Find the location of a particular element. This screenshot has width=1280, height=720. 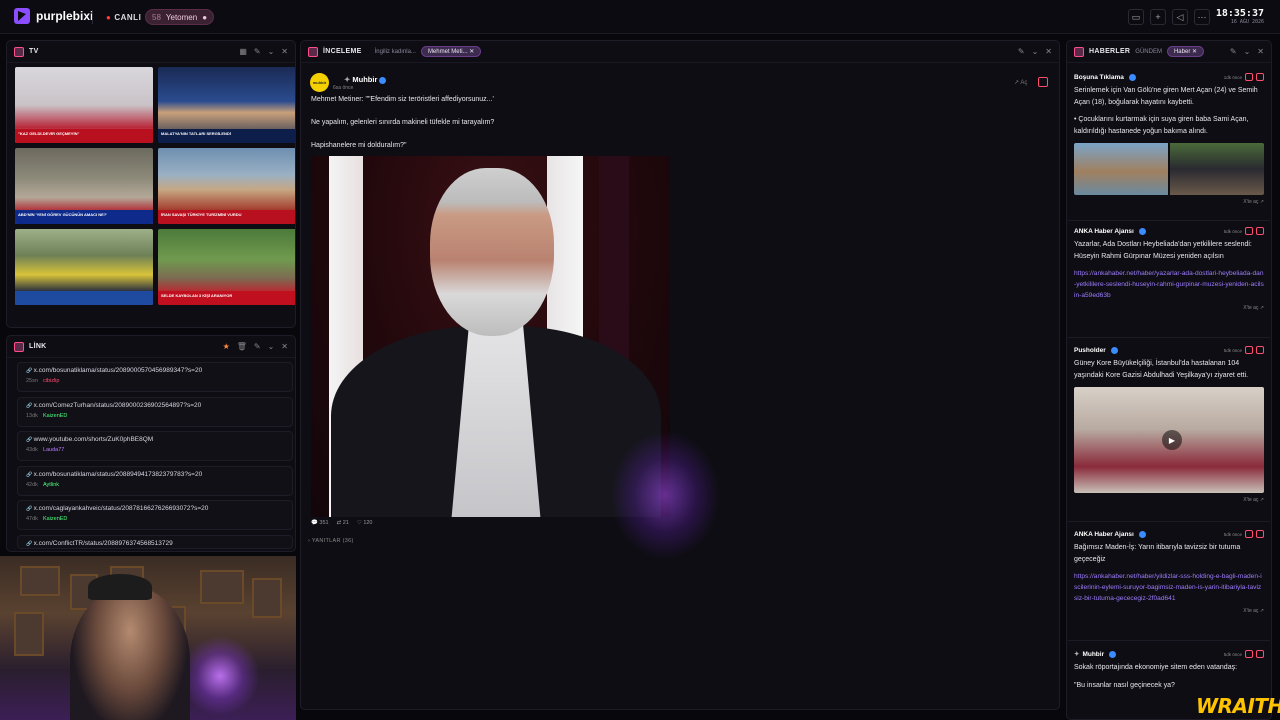

volume-icon: ◁ is located at coordinates (1180, 17).